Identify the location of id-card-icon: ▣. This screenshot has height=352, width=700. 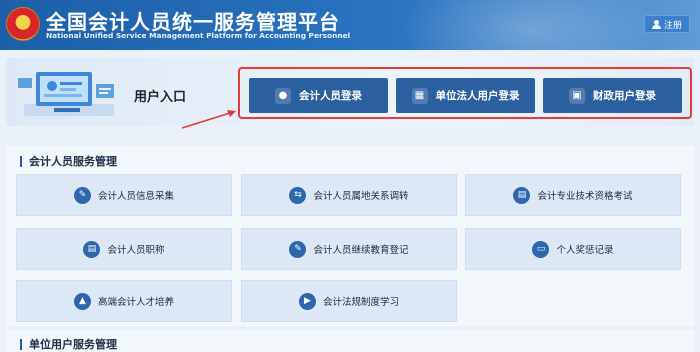
(577, 95).